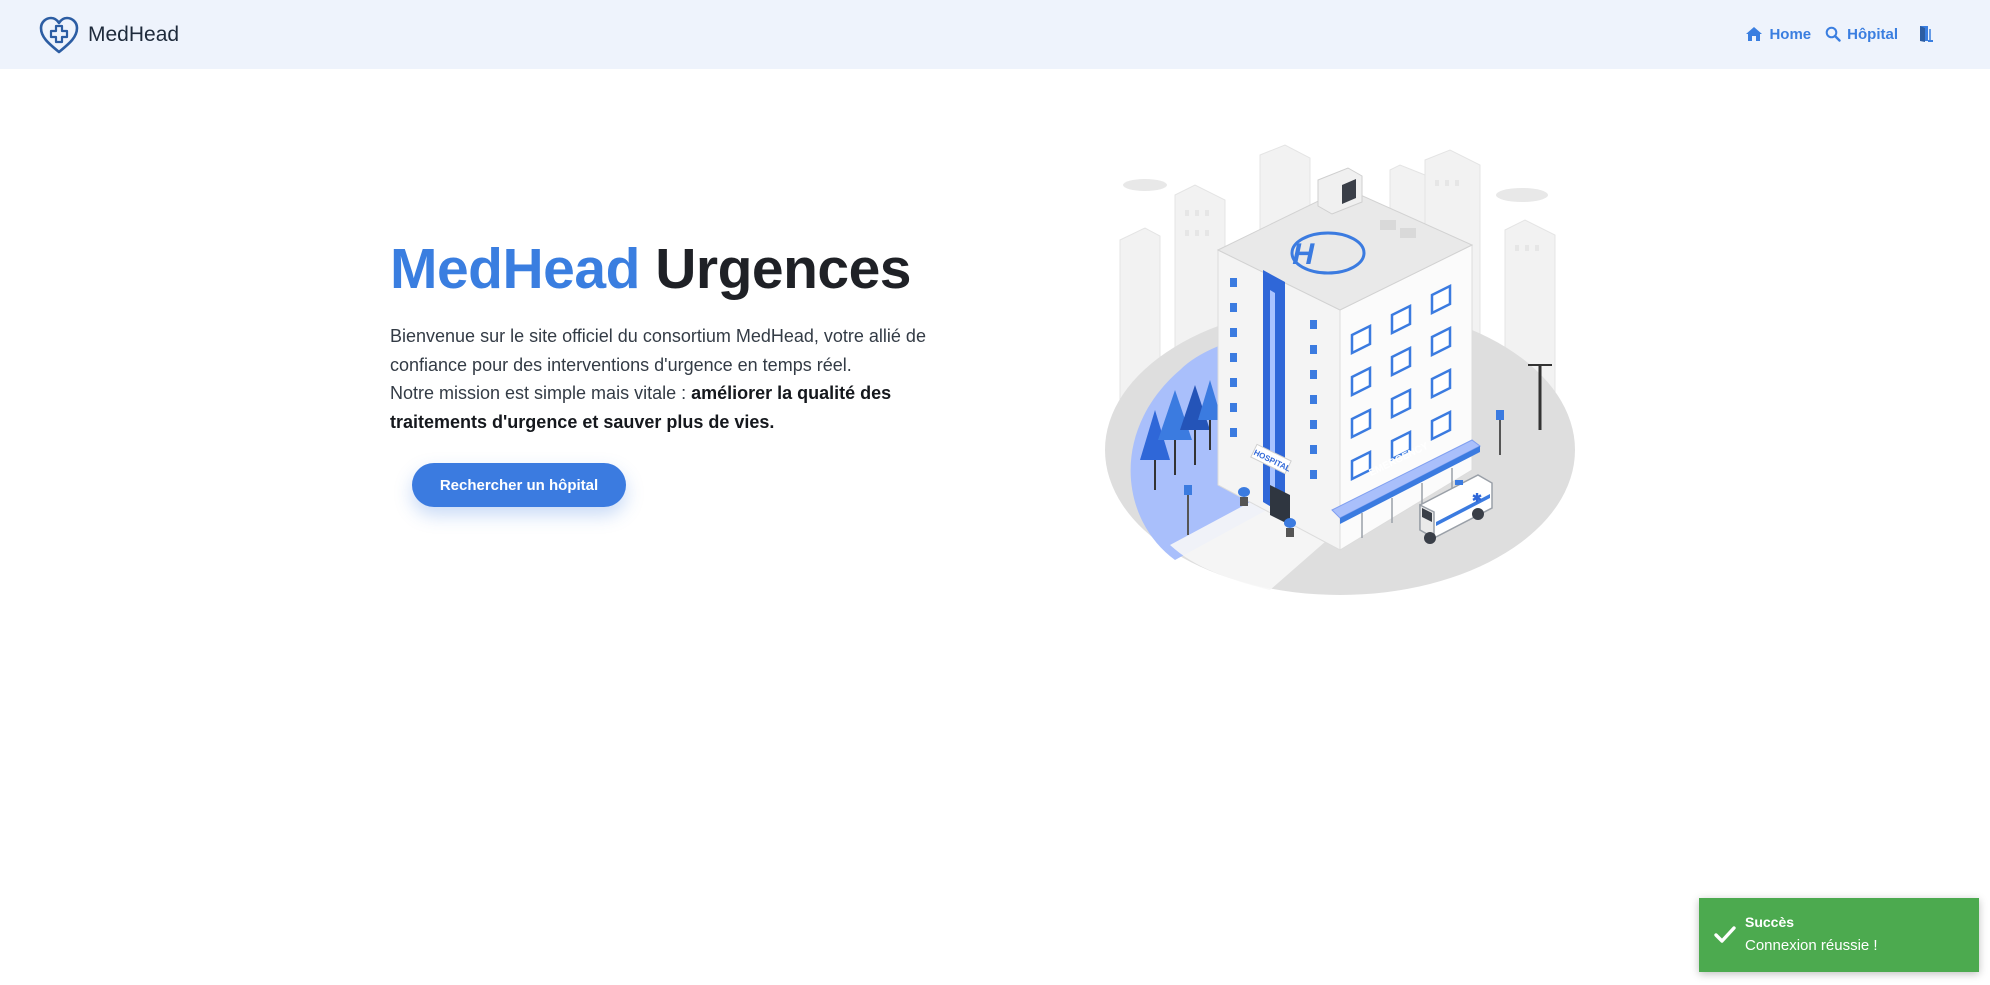  What do you see at coordinates (775, 269) in the screenshot?
I see `hero-title-rest: Urgences` at bounding box center [775, 269].